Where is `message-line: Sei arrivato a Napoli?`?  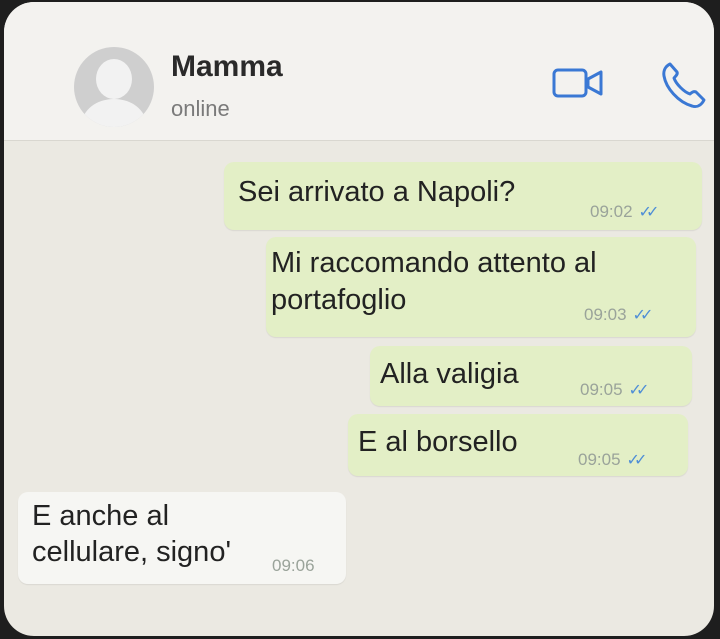
message-line: Sei arrivato a Napoli? is located at coordinates (377, 192).